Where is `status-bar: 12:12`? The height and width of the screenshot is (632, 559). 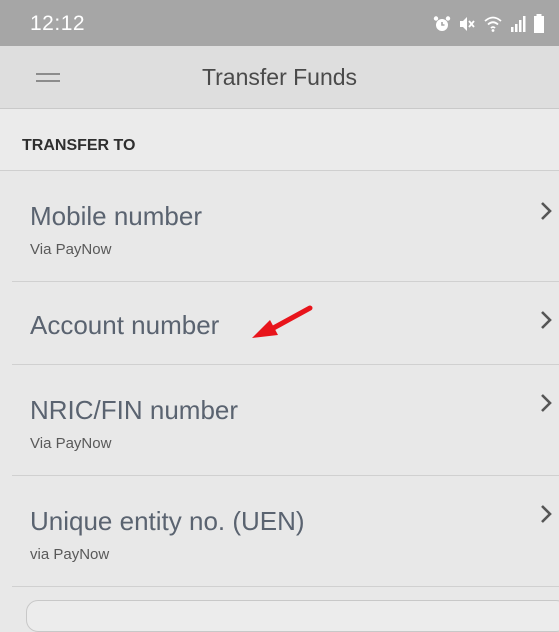
status-bar: 12:12 is located at coordinates (279, 23).